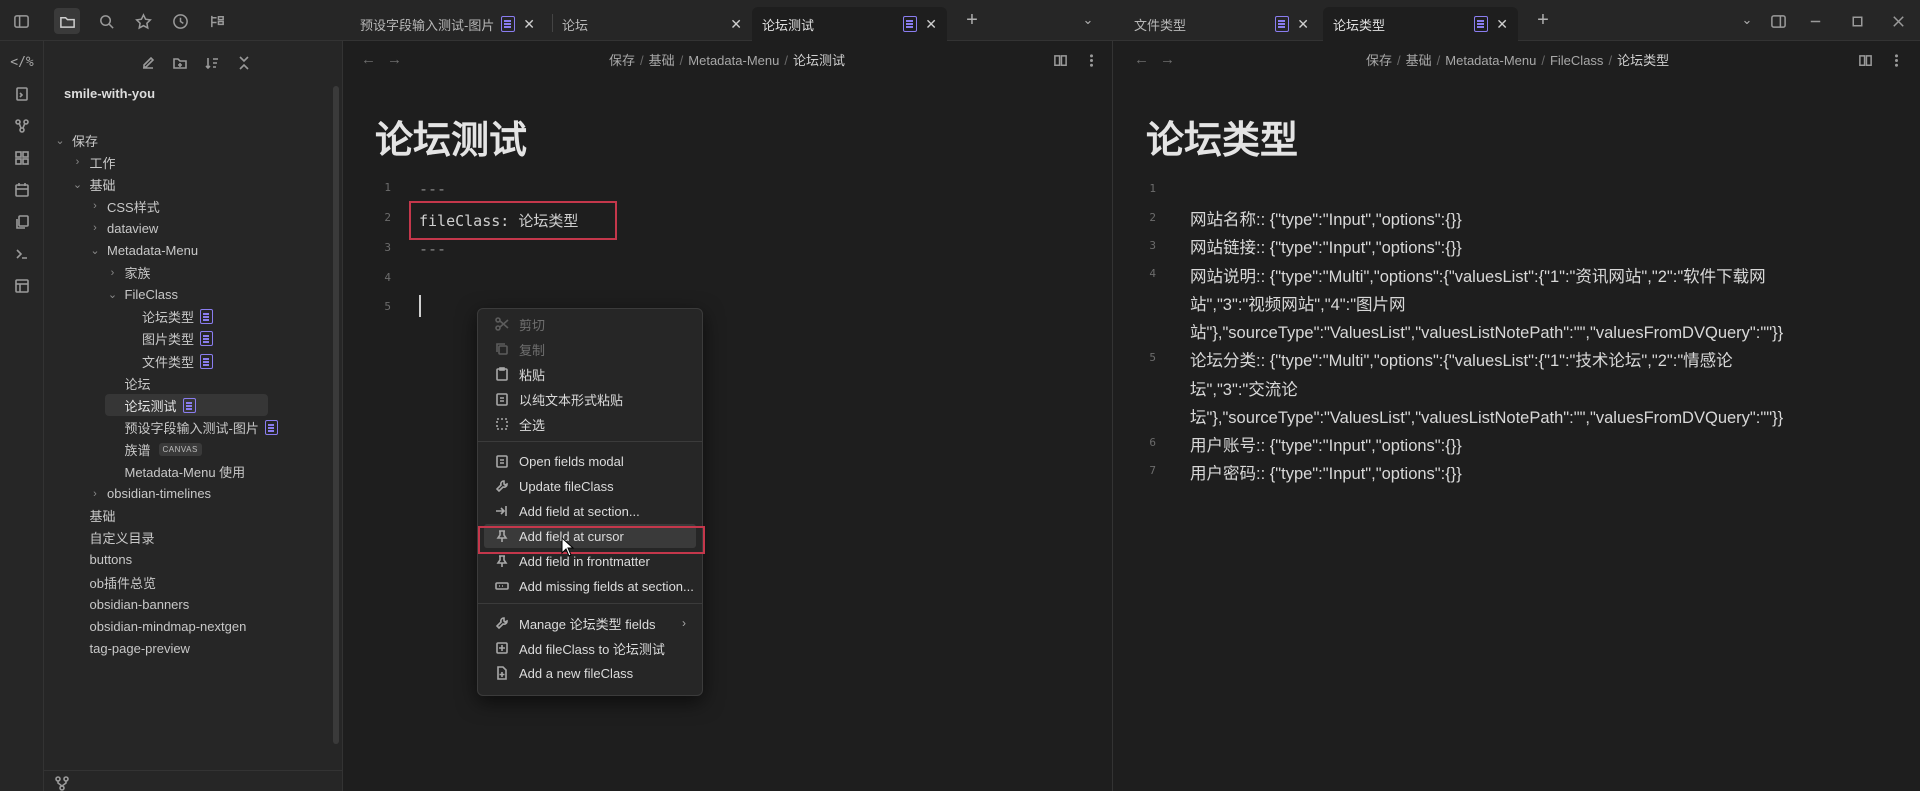  Describe the element at coordinates (590, 399) in the screenshot. I see `menu-item-paste-plain: 以纯文本形式粘贴` at that location.